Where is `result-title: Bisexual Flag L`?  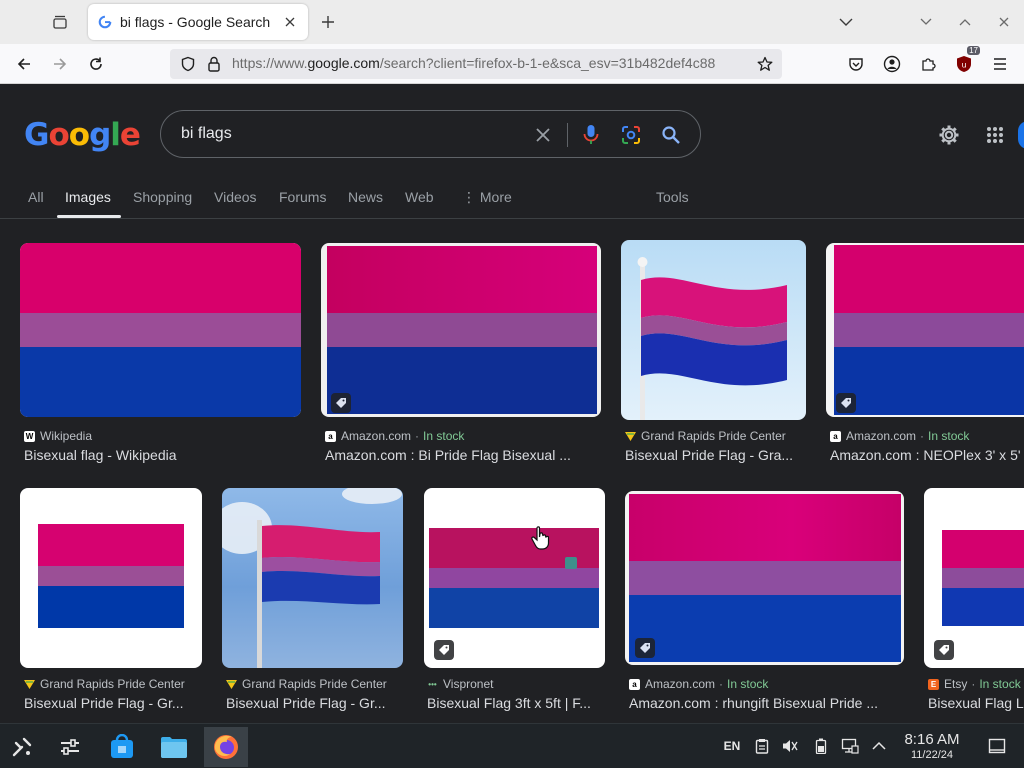
result-title: Bisexual Flag L is located at coordinates (976, 703).